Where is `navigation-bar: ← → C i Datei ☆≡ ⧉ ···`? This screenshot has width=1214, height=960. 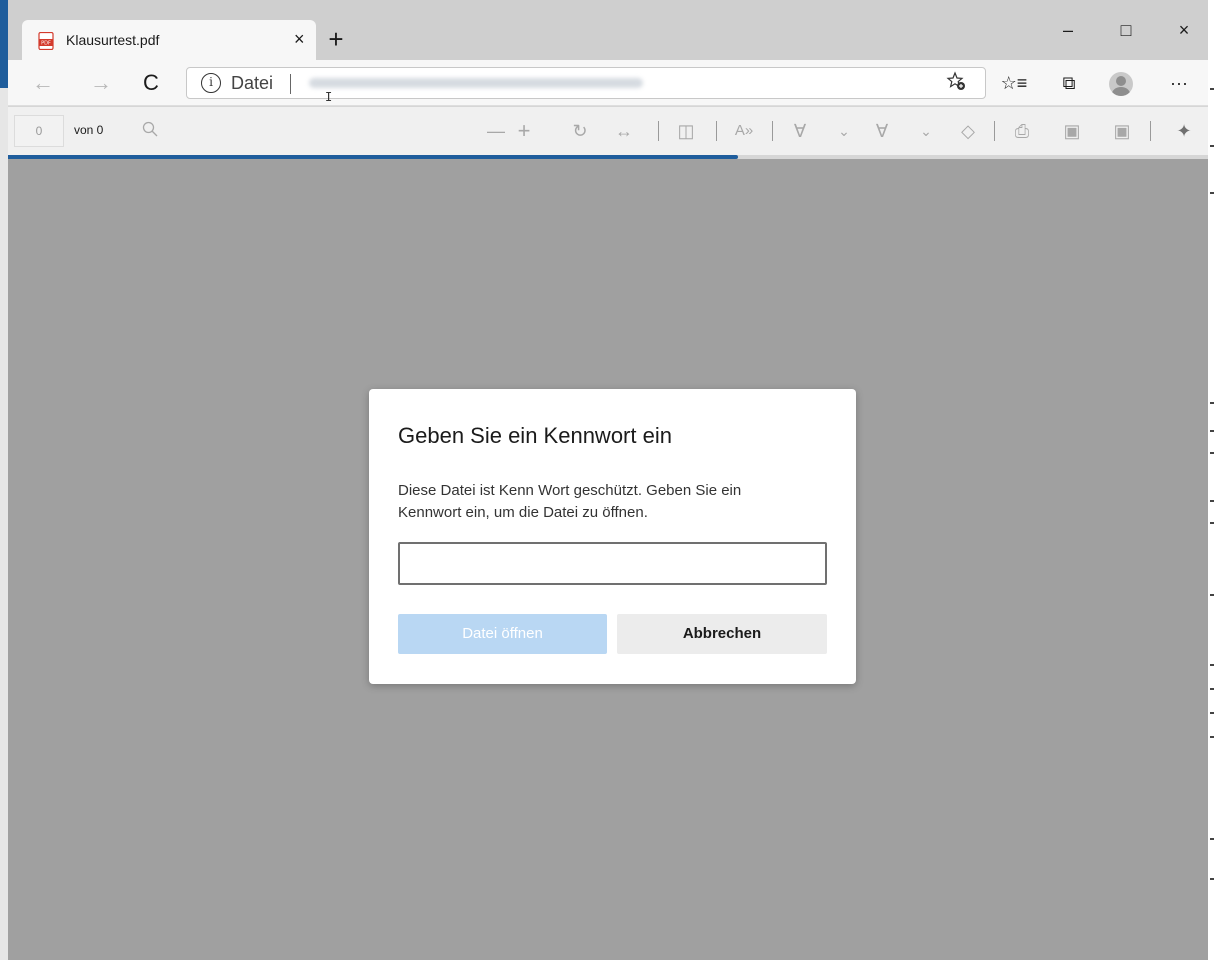 navigation-bar: ← → C i Datei ☆≡ ⧉ ··· is located at coordinates (608, 83).